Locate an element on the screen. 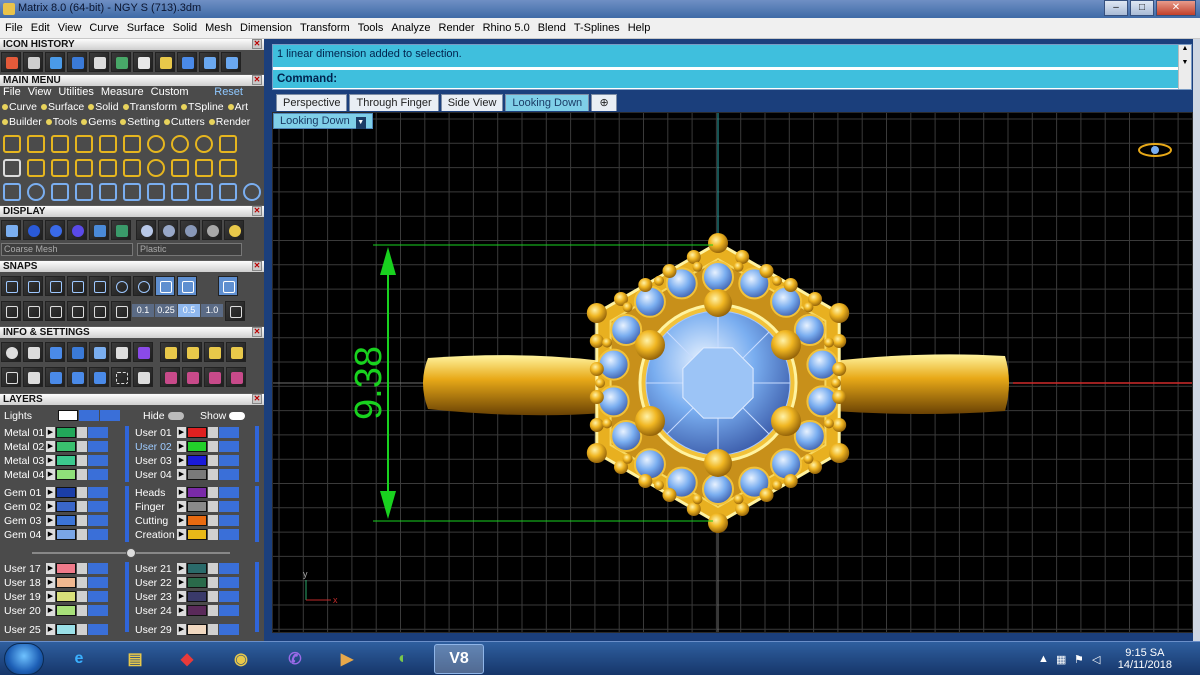  clock: 9:15 SA 14/11/2018 is located at coordinates (1145, 659).